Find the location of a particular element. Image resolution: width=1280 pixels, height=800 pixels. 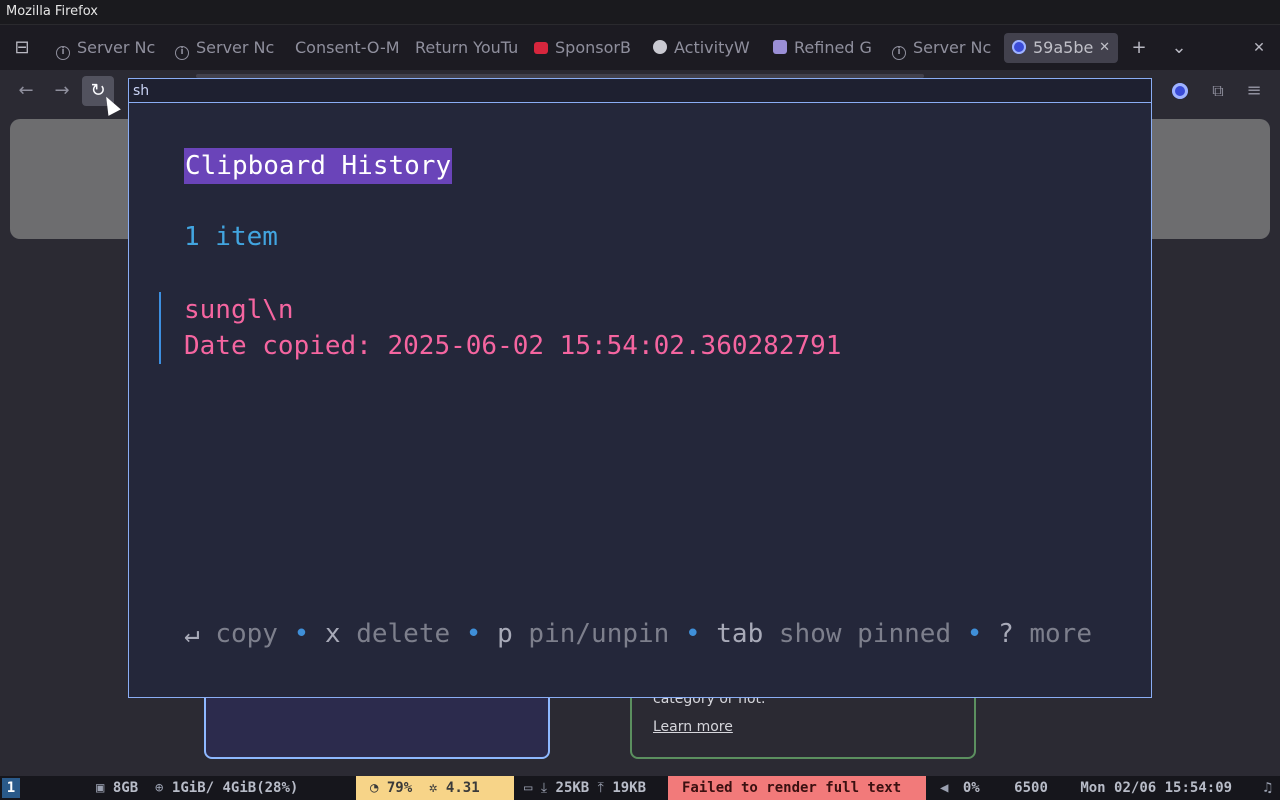

gear-icon: ✲ is located at coordinates (433, 788).